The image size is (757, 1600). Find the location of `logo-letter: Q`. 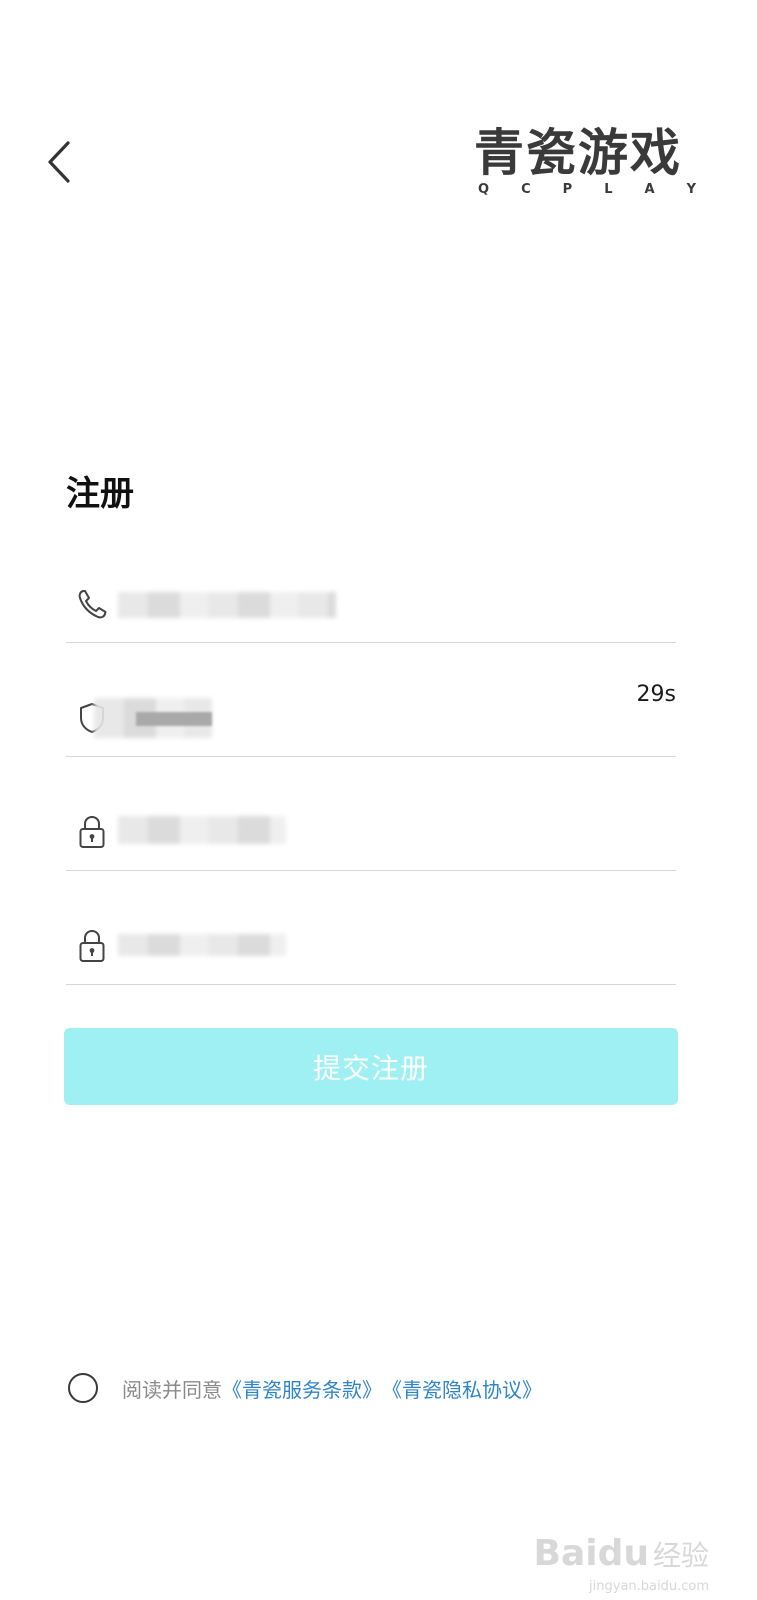

logo-letter: Q is located at coordinates (484, 189).